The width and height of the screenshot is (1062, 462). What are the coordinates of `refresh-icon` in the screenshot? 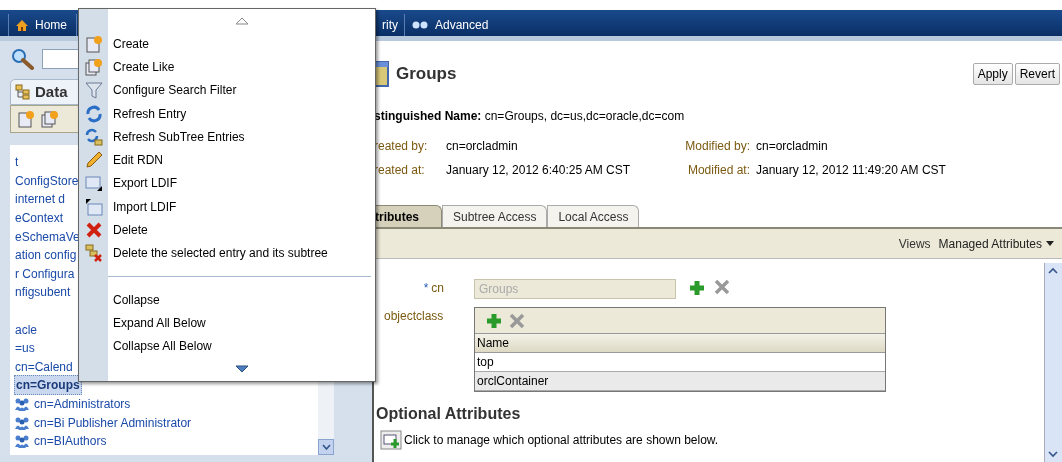 It's located at (93, 113).